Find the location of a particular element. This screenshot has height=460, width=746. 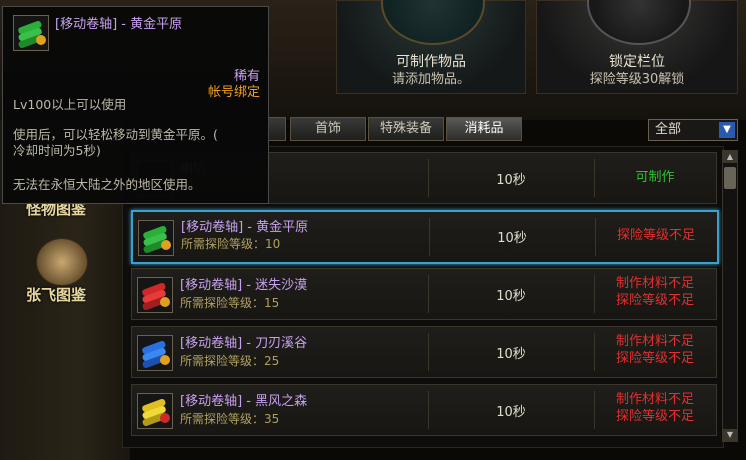

recipe-status: 探险等级不足 is located at coordinates (655, 235).